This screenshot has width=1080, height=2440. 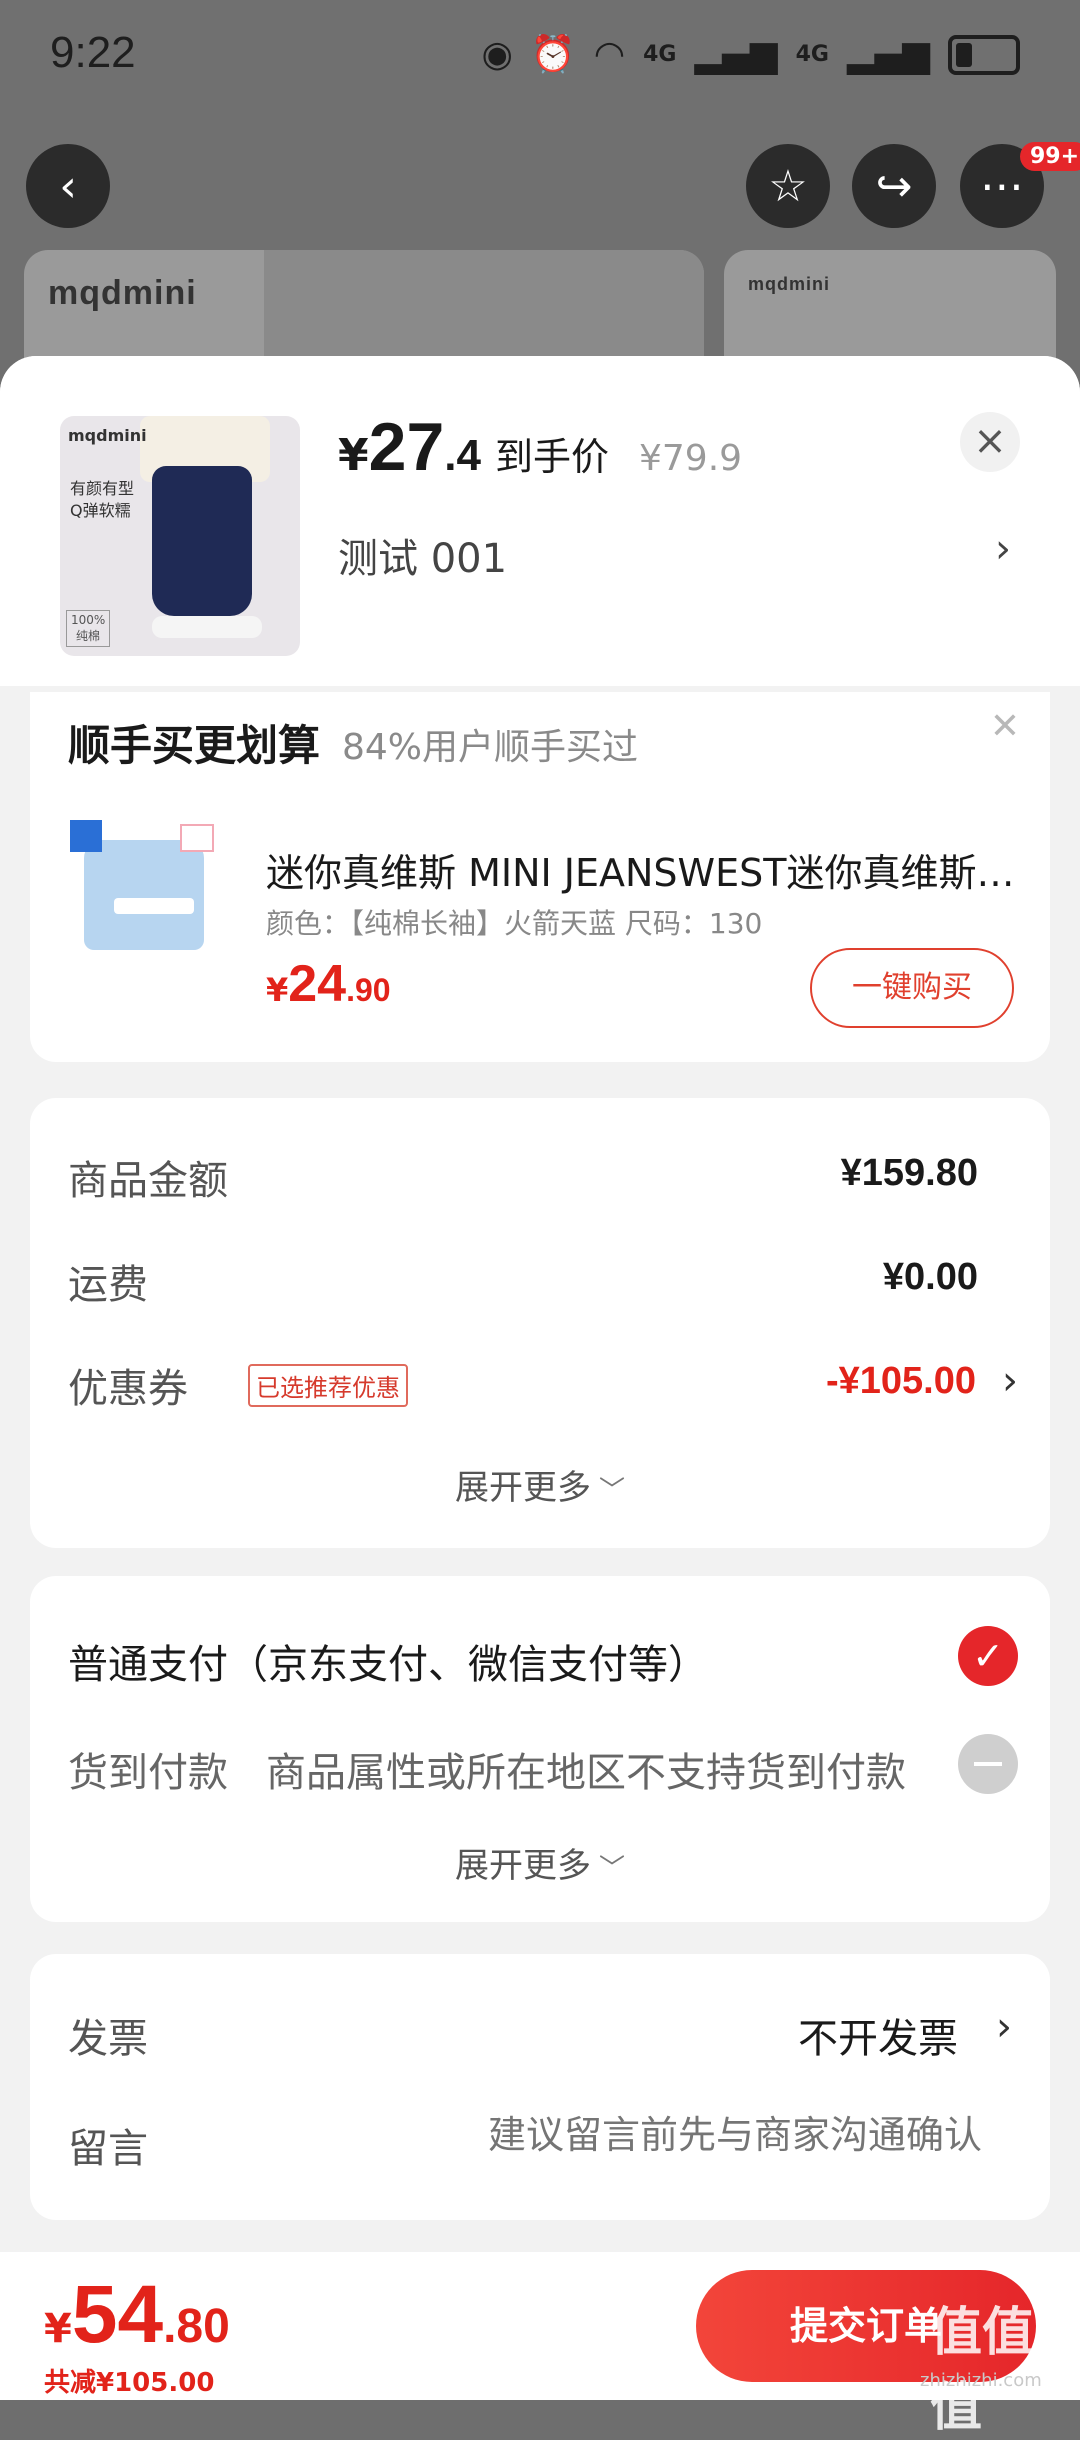 I want to click on price-label: 到手价, so click(x=551, y=457).